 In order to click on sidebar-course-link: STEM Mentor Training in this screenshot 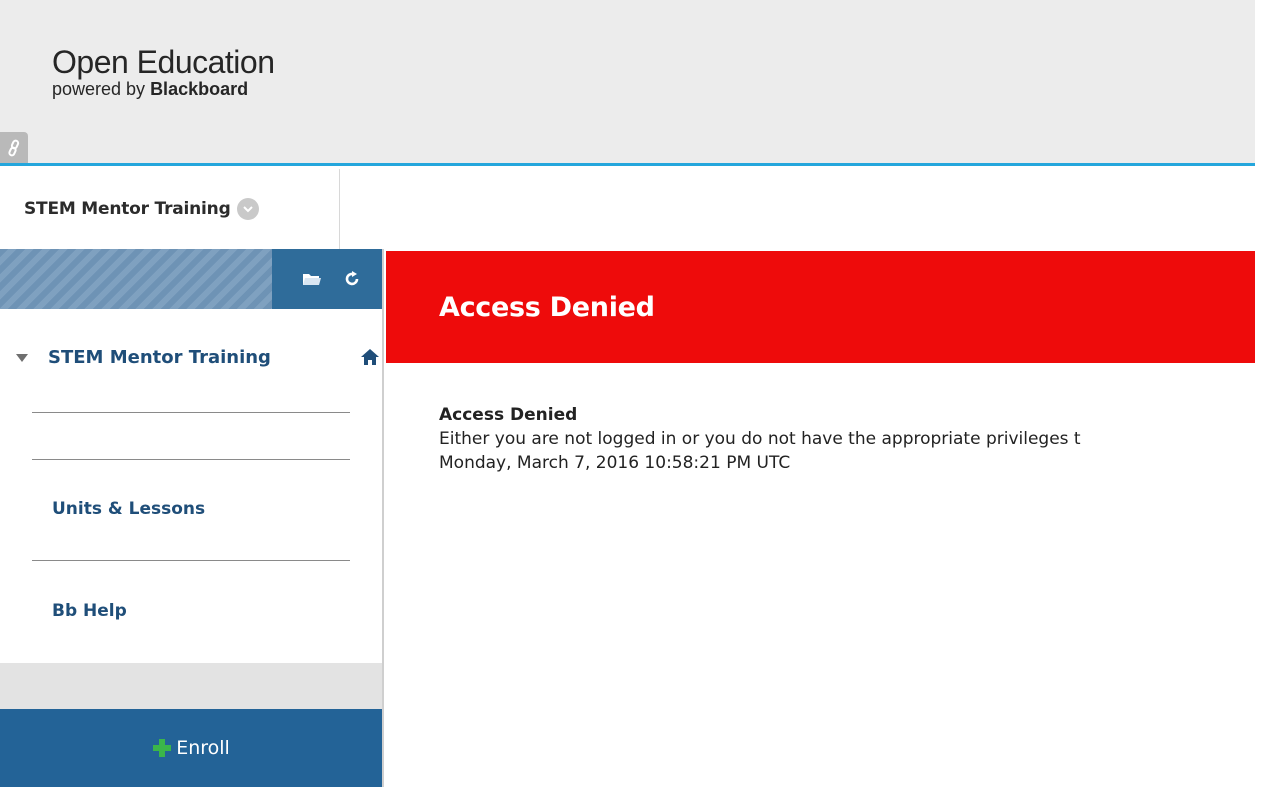, I will do `click(197, 357)`.